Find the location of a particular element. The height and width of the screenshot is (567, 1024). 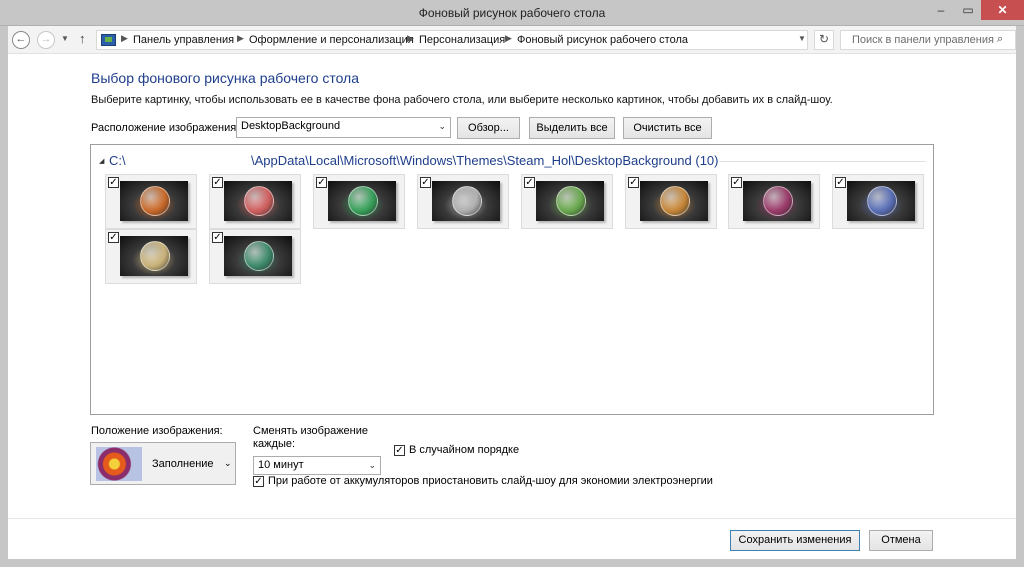

clear-all-button: Очистить все is located at coordinates (667, 128).